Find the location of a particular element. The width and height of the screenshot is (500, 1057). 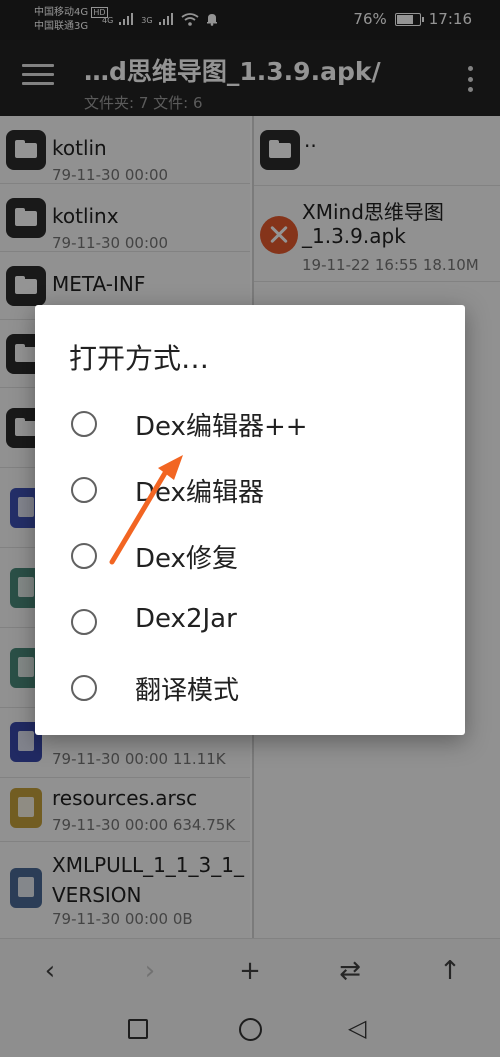

option-label: Dex2Jar is located at coordinates (186, 619).